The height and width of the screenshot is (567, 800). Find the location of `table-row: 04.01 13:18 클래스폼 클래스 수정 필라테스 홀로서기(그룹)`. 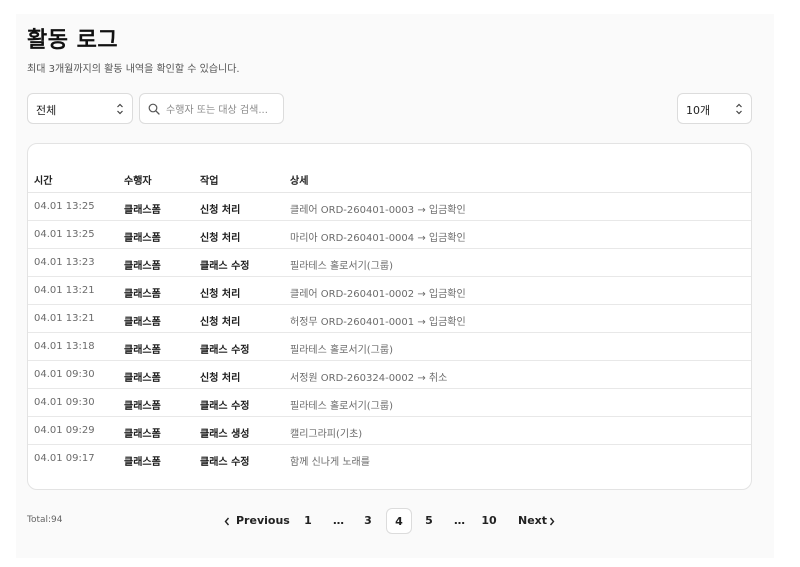

table-row: 04.01 13:18 클래스폼 클래스 수정 필라테스 홀로서기(그룹) is located at coordinates (389, 347).